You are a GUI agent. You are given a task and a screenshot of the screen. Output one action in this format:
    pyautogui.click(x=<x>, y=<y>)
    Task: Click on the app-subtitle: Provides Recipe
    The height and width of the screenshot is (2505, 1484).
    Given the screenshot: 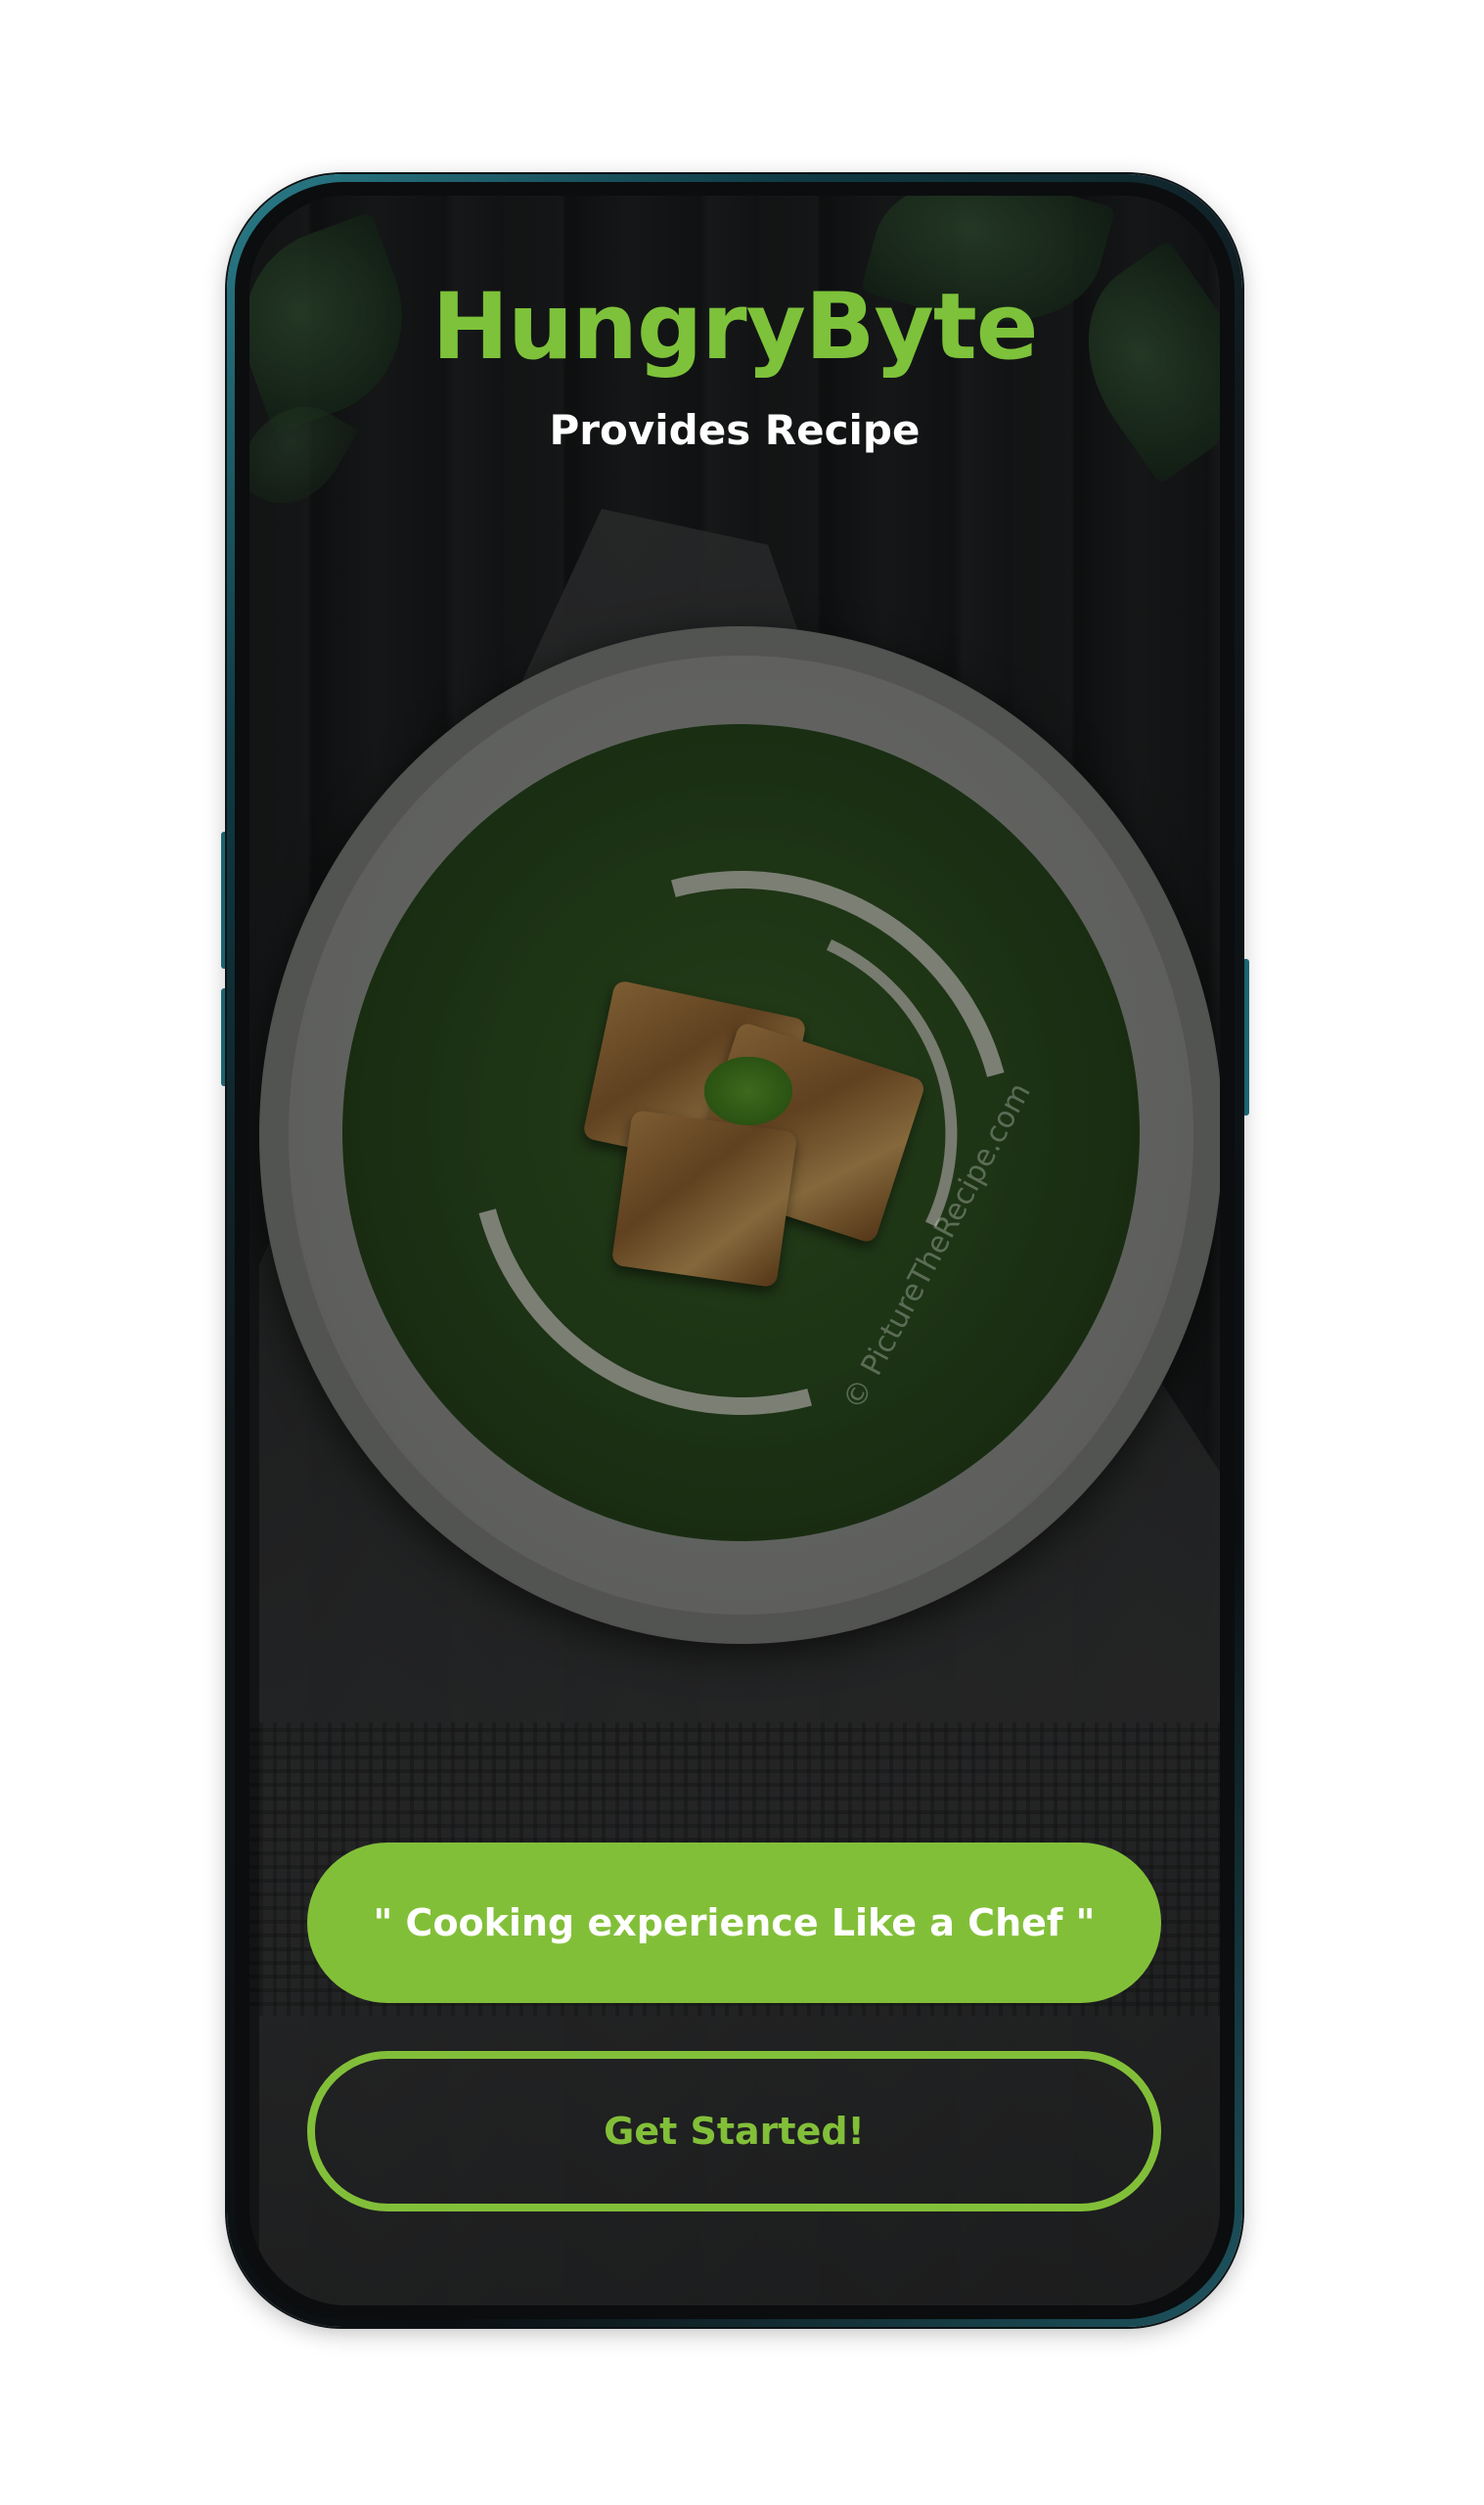 What is the action you would take?
    pyautogui.click(x=735, y=430)
    